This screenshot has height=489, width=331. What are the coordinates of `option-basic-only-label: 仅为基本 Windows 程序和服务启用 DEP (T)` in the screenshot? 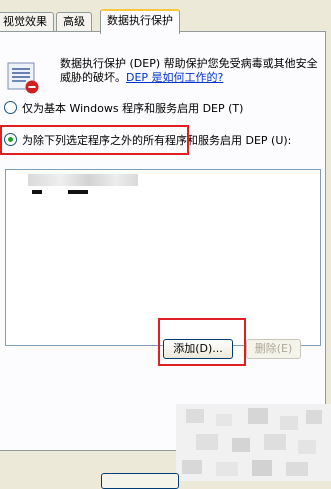 It's located at (133, 108).